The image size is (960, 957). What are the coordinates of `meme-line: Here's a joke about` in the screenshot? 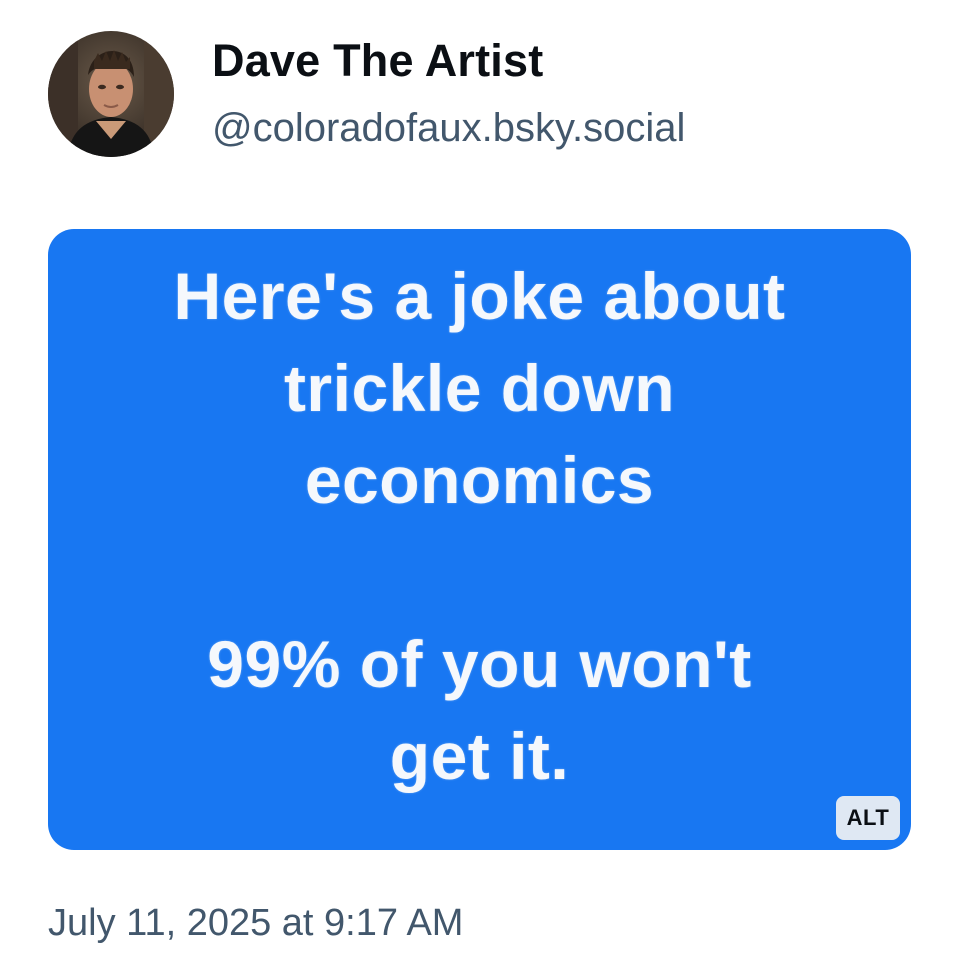 It's located at (479, 296).